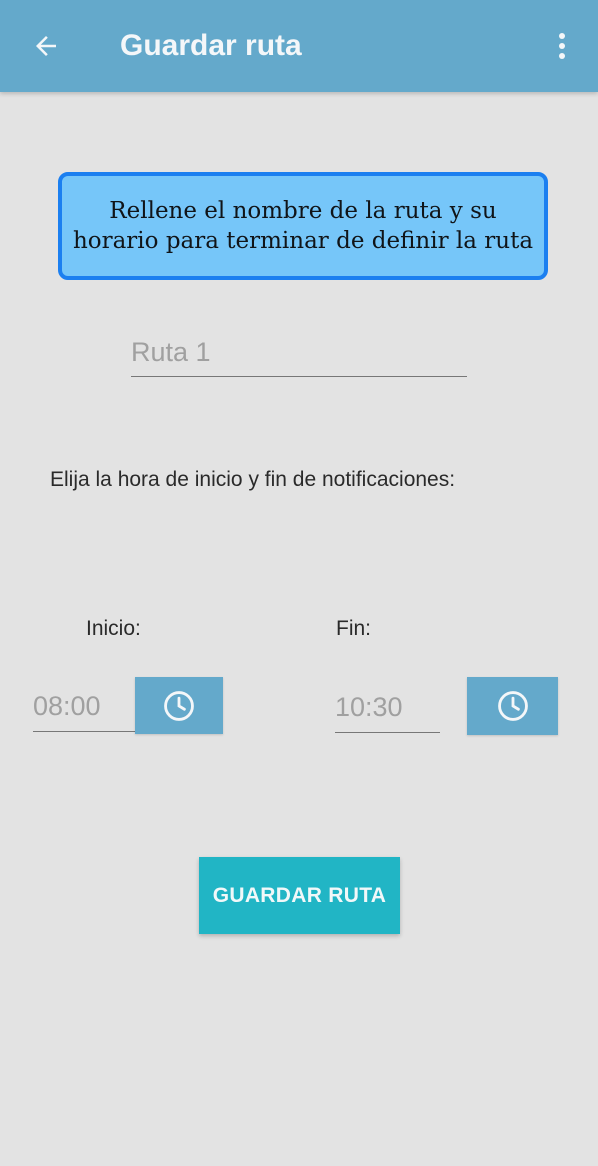 The image size is (598, 1166). What do you see at coordinates (113, 628) in the screenshot?
I see `start-time-label: Inicio:` at bounding box center [113, 628].